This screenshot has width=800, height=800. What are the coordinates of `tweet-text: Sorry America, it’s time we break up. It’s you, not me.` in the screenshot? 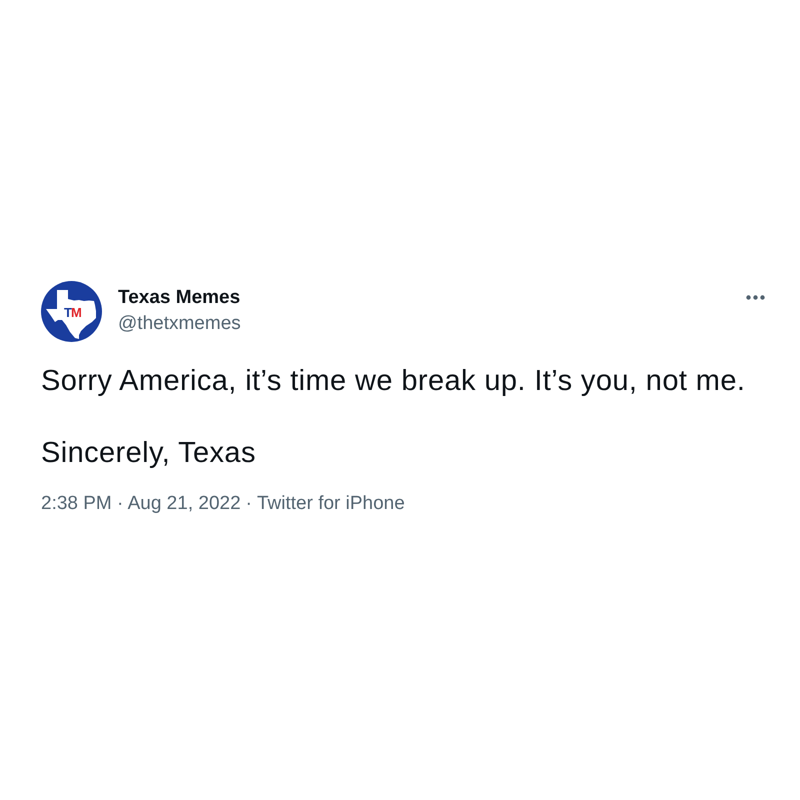 It's located at (393, 381).